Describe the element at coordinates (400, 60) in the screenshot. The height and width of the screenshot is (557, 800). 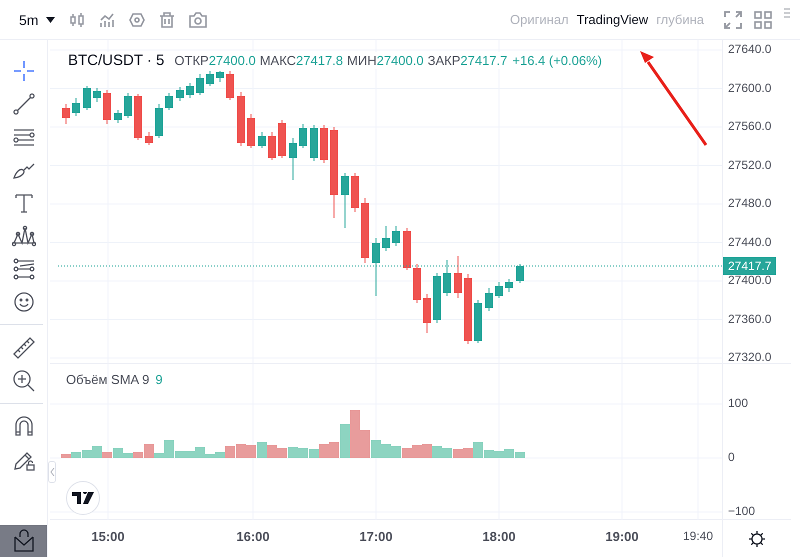
I see `low-value: 27400.0` at that location.